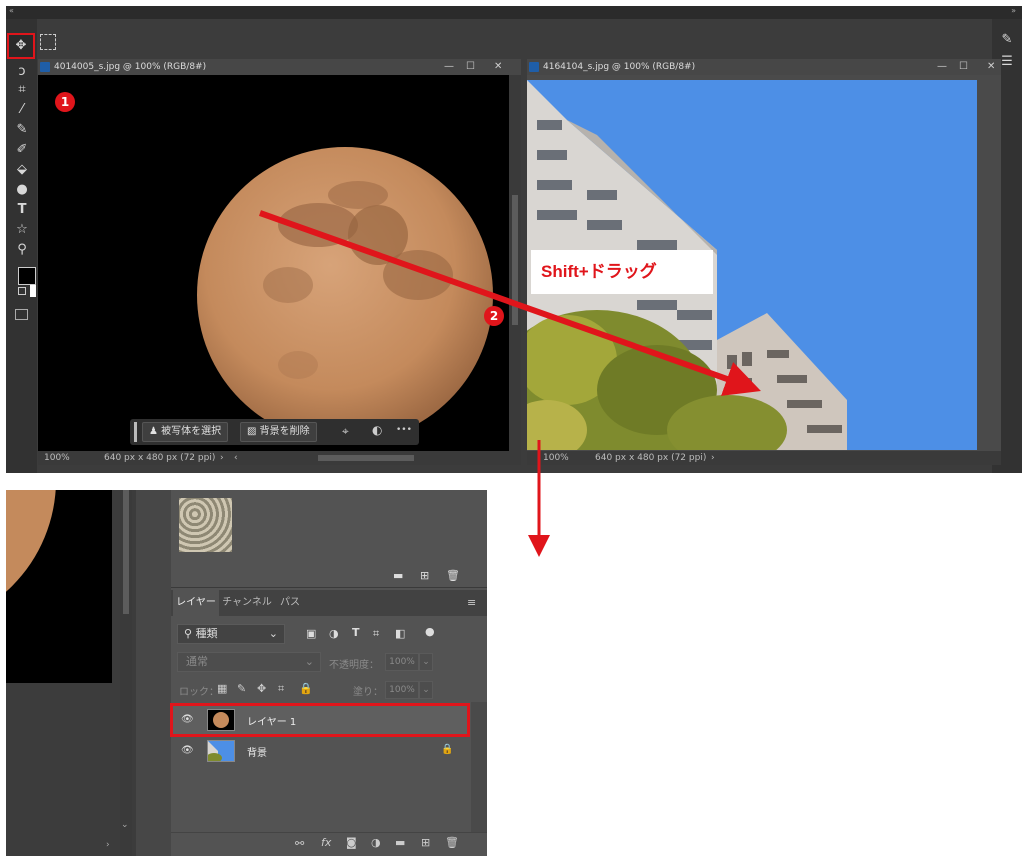 The image size is (1024, 856). What do you see at coordinates (452, 842) in the screenshot?
I see `delete-layer-icon: 🗑` at bounding box center [452, 842].